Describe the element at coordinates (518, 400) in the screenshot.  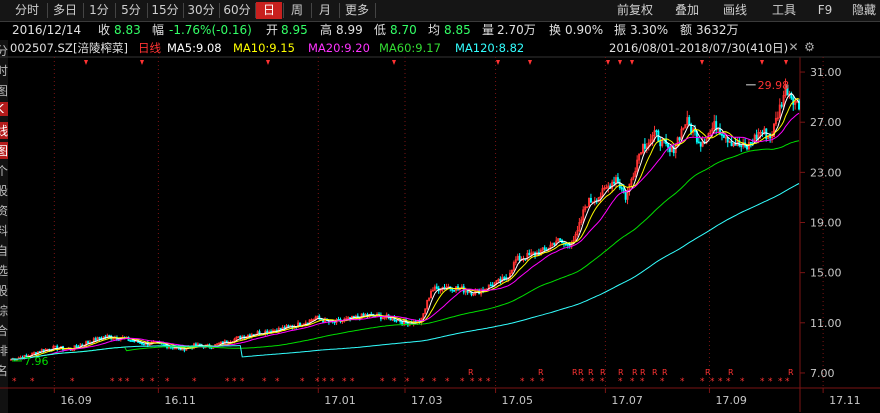
I see `x-tick-label: 17.05` at that location.